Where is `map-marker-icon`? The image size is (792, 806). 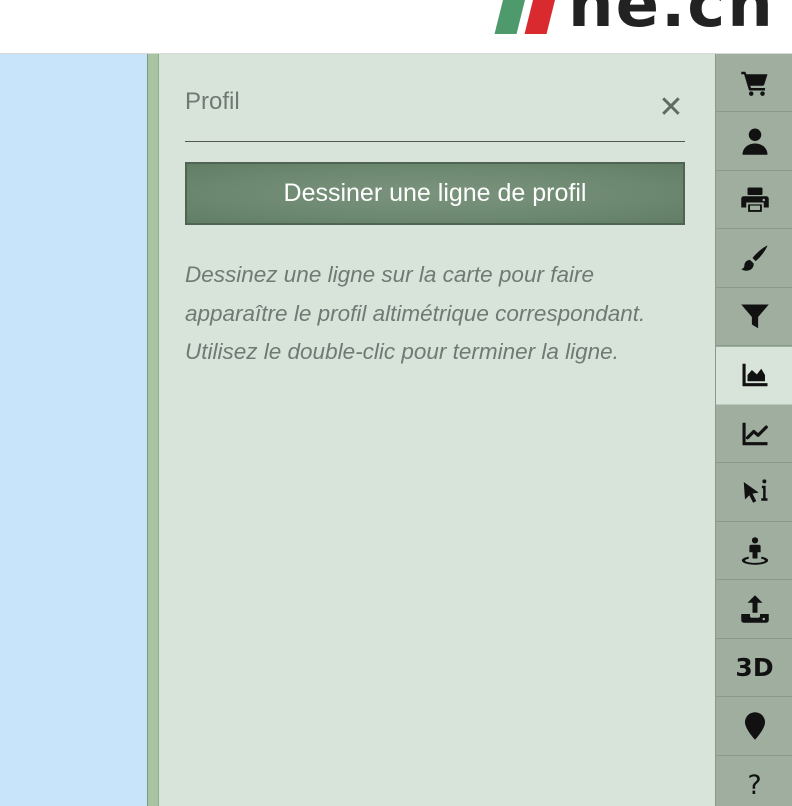 map-marker-icon is located at coordinates (754, 726).